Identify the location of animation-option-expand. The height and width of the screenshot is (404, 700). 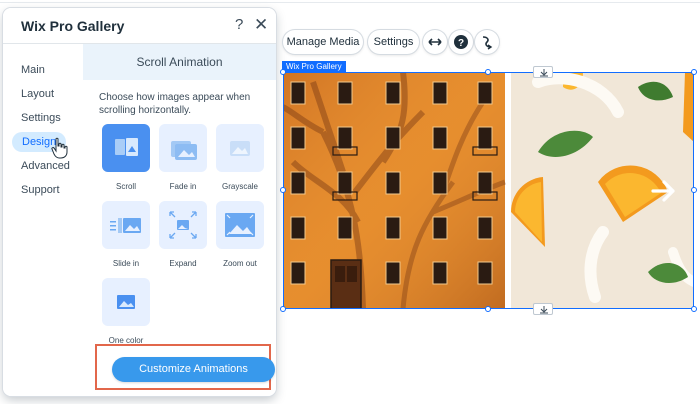
(183, 225).